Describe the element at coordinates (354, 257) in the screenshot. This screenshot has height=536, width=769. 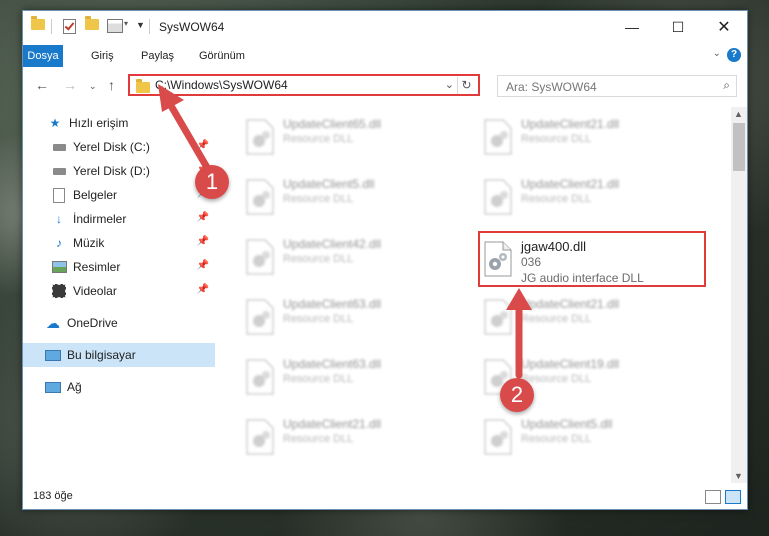
I see `list-item: UpdateClient42.dll Resource DLL` at that location.